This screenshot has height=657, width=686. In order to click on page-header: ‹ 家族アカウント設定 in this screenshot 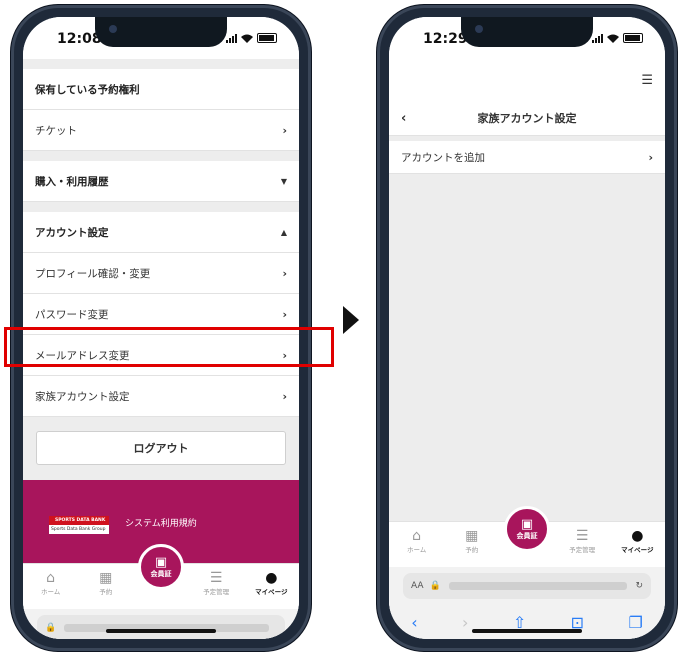, I will do `click(527, 118)`.